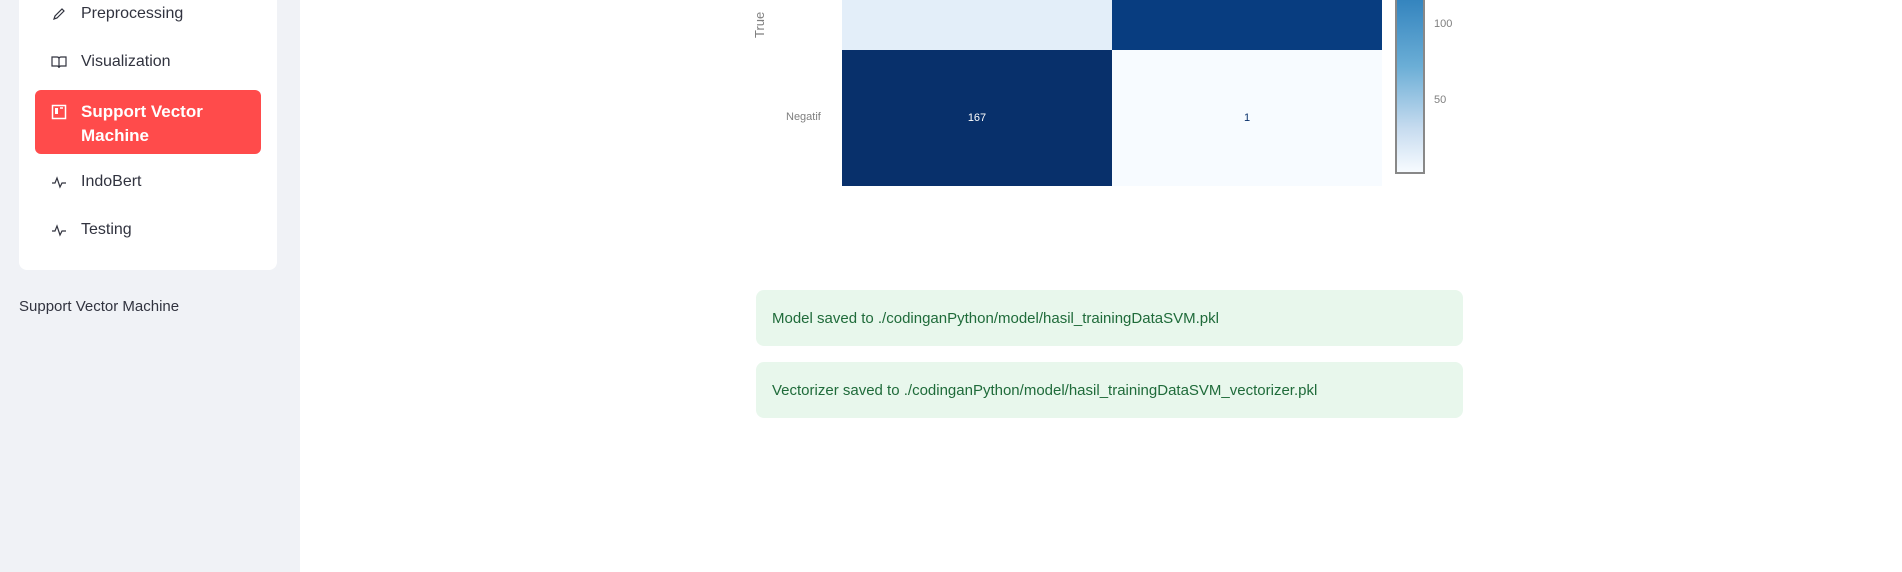 The width and height of the screenshot is (1902, 572). I want to click on nav-item-support-vector-machine: Support Vector Machine, so click(148, 122).